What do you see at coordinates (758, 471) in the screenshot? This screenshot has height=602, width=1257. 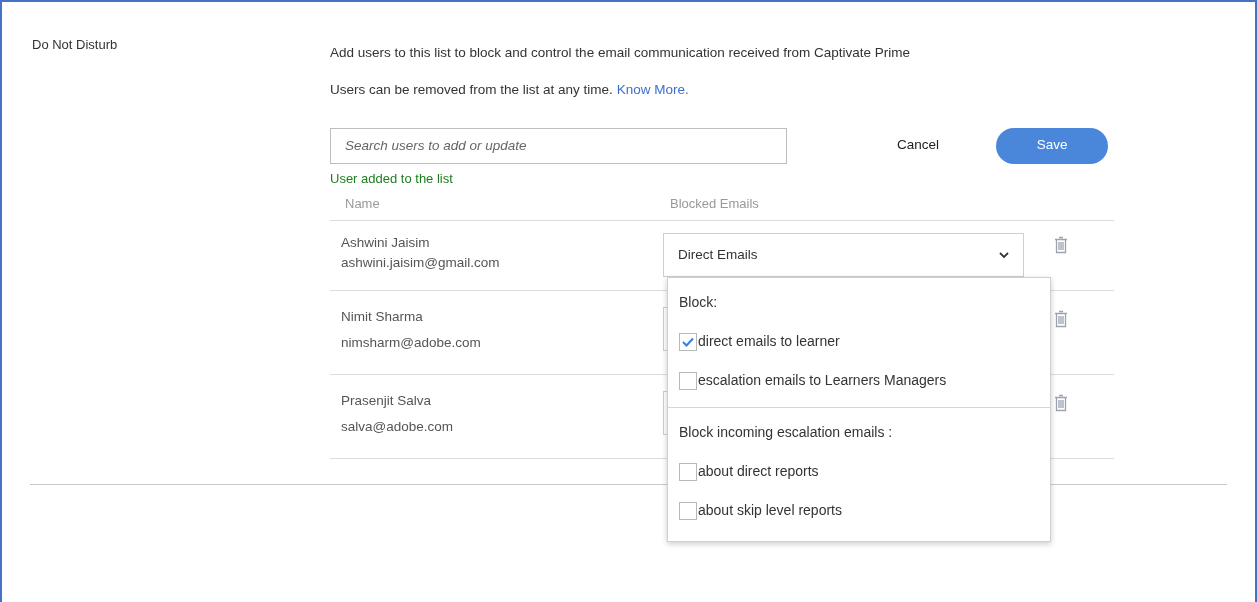 I see `option-label: about direct reports` at bounding box center [758, 471].